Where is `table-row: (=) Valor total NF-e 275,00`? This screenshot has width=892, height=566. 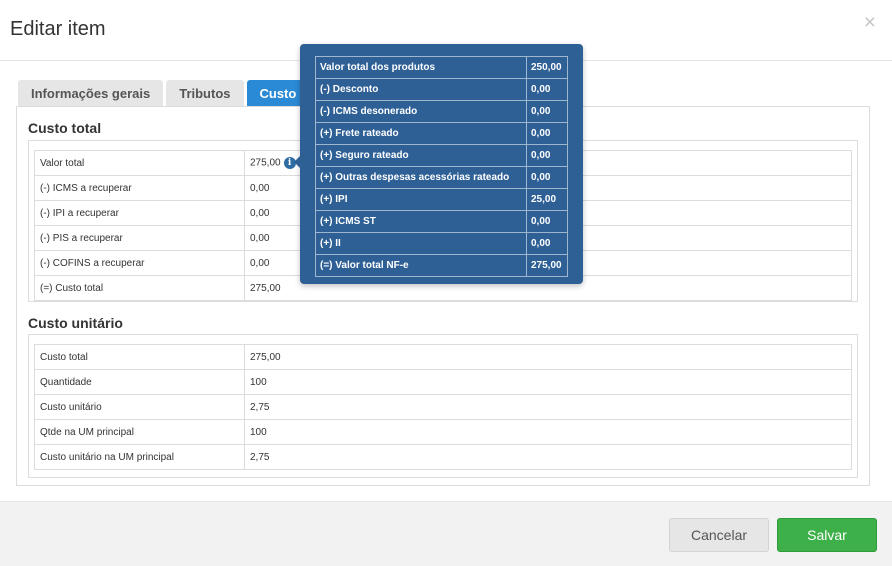
table-row: (=) Valor total NF-e 275,00 is located at coordinates (441, 265).